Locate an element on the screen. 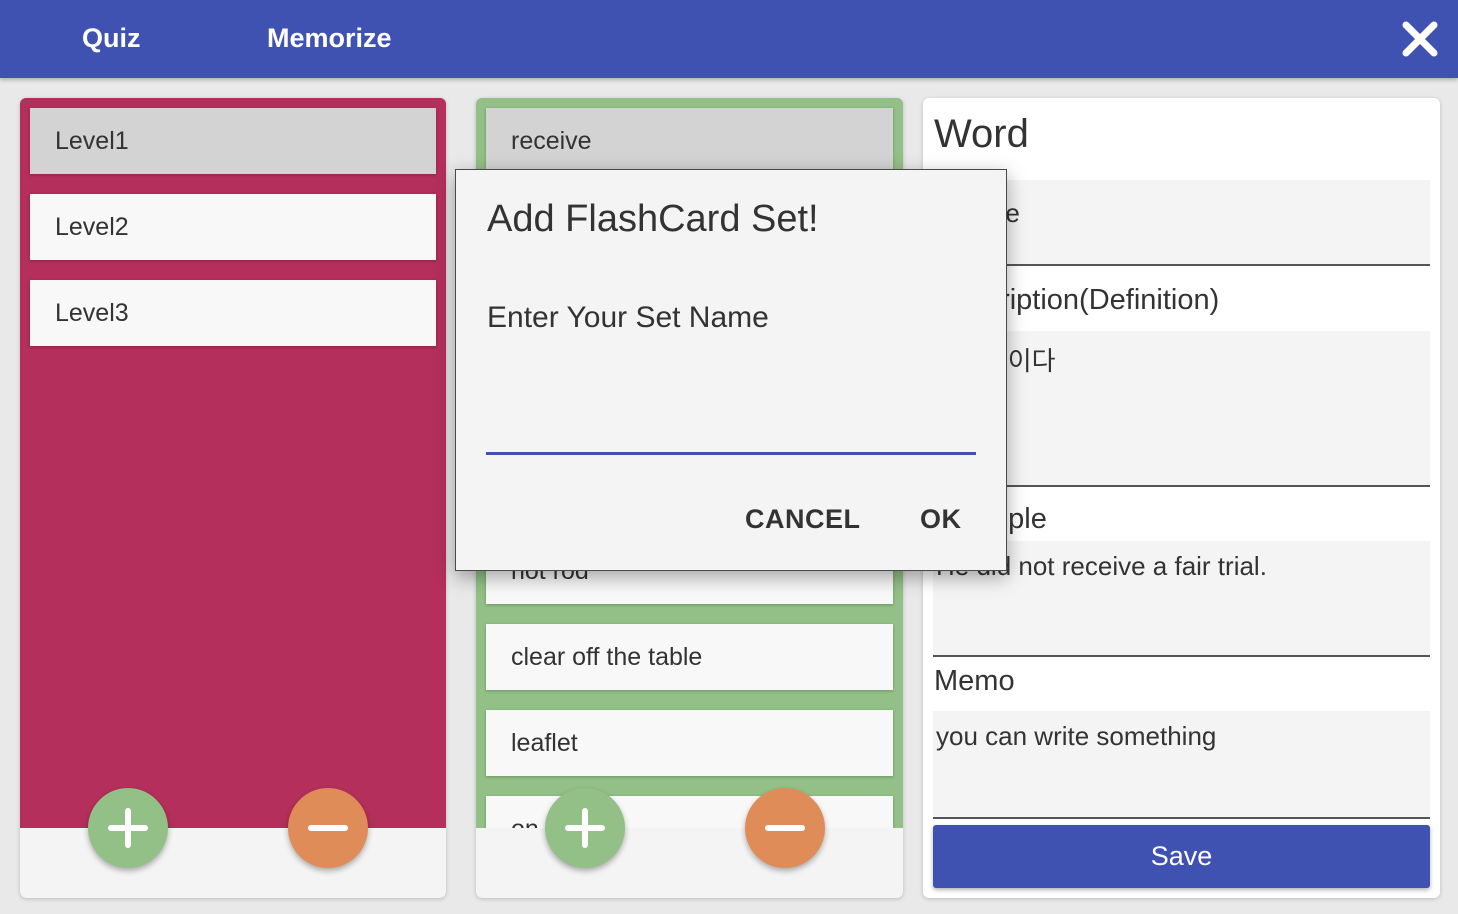 The image size is (1458, 914). remove-set-button is located at coordinates (328, 828).